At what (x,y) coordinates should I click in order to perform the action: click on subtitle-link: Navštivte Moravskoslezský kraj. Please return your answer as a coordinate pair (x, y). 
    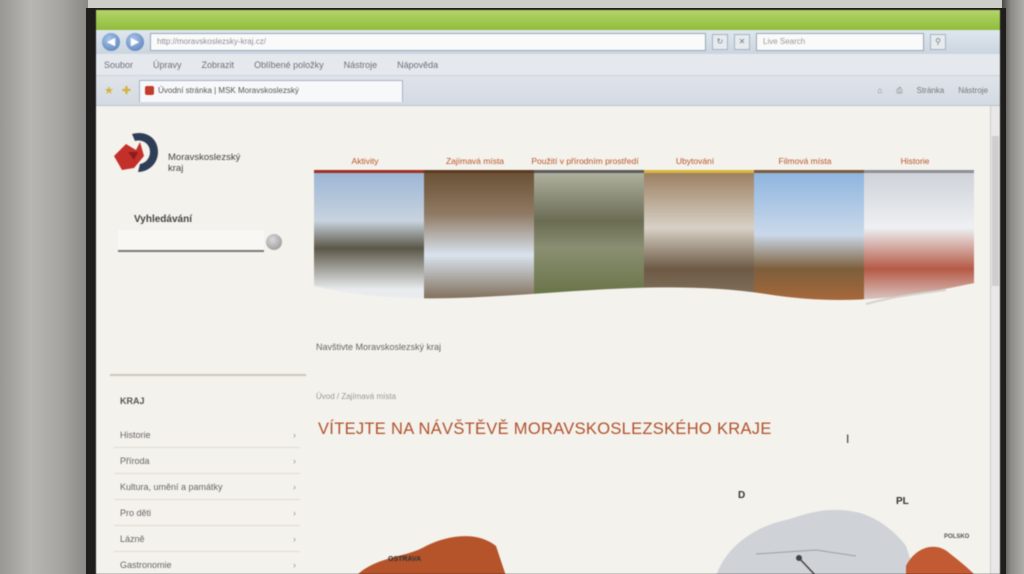
    Looking at the image, I should click on (378, 347).